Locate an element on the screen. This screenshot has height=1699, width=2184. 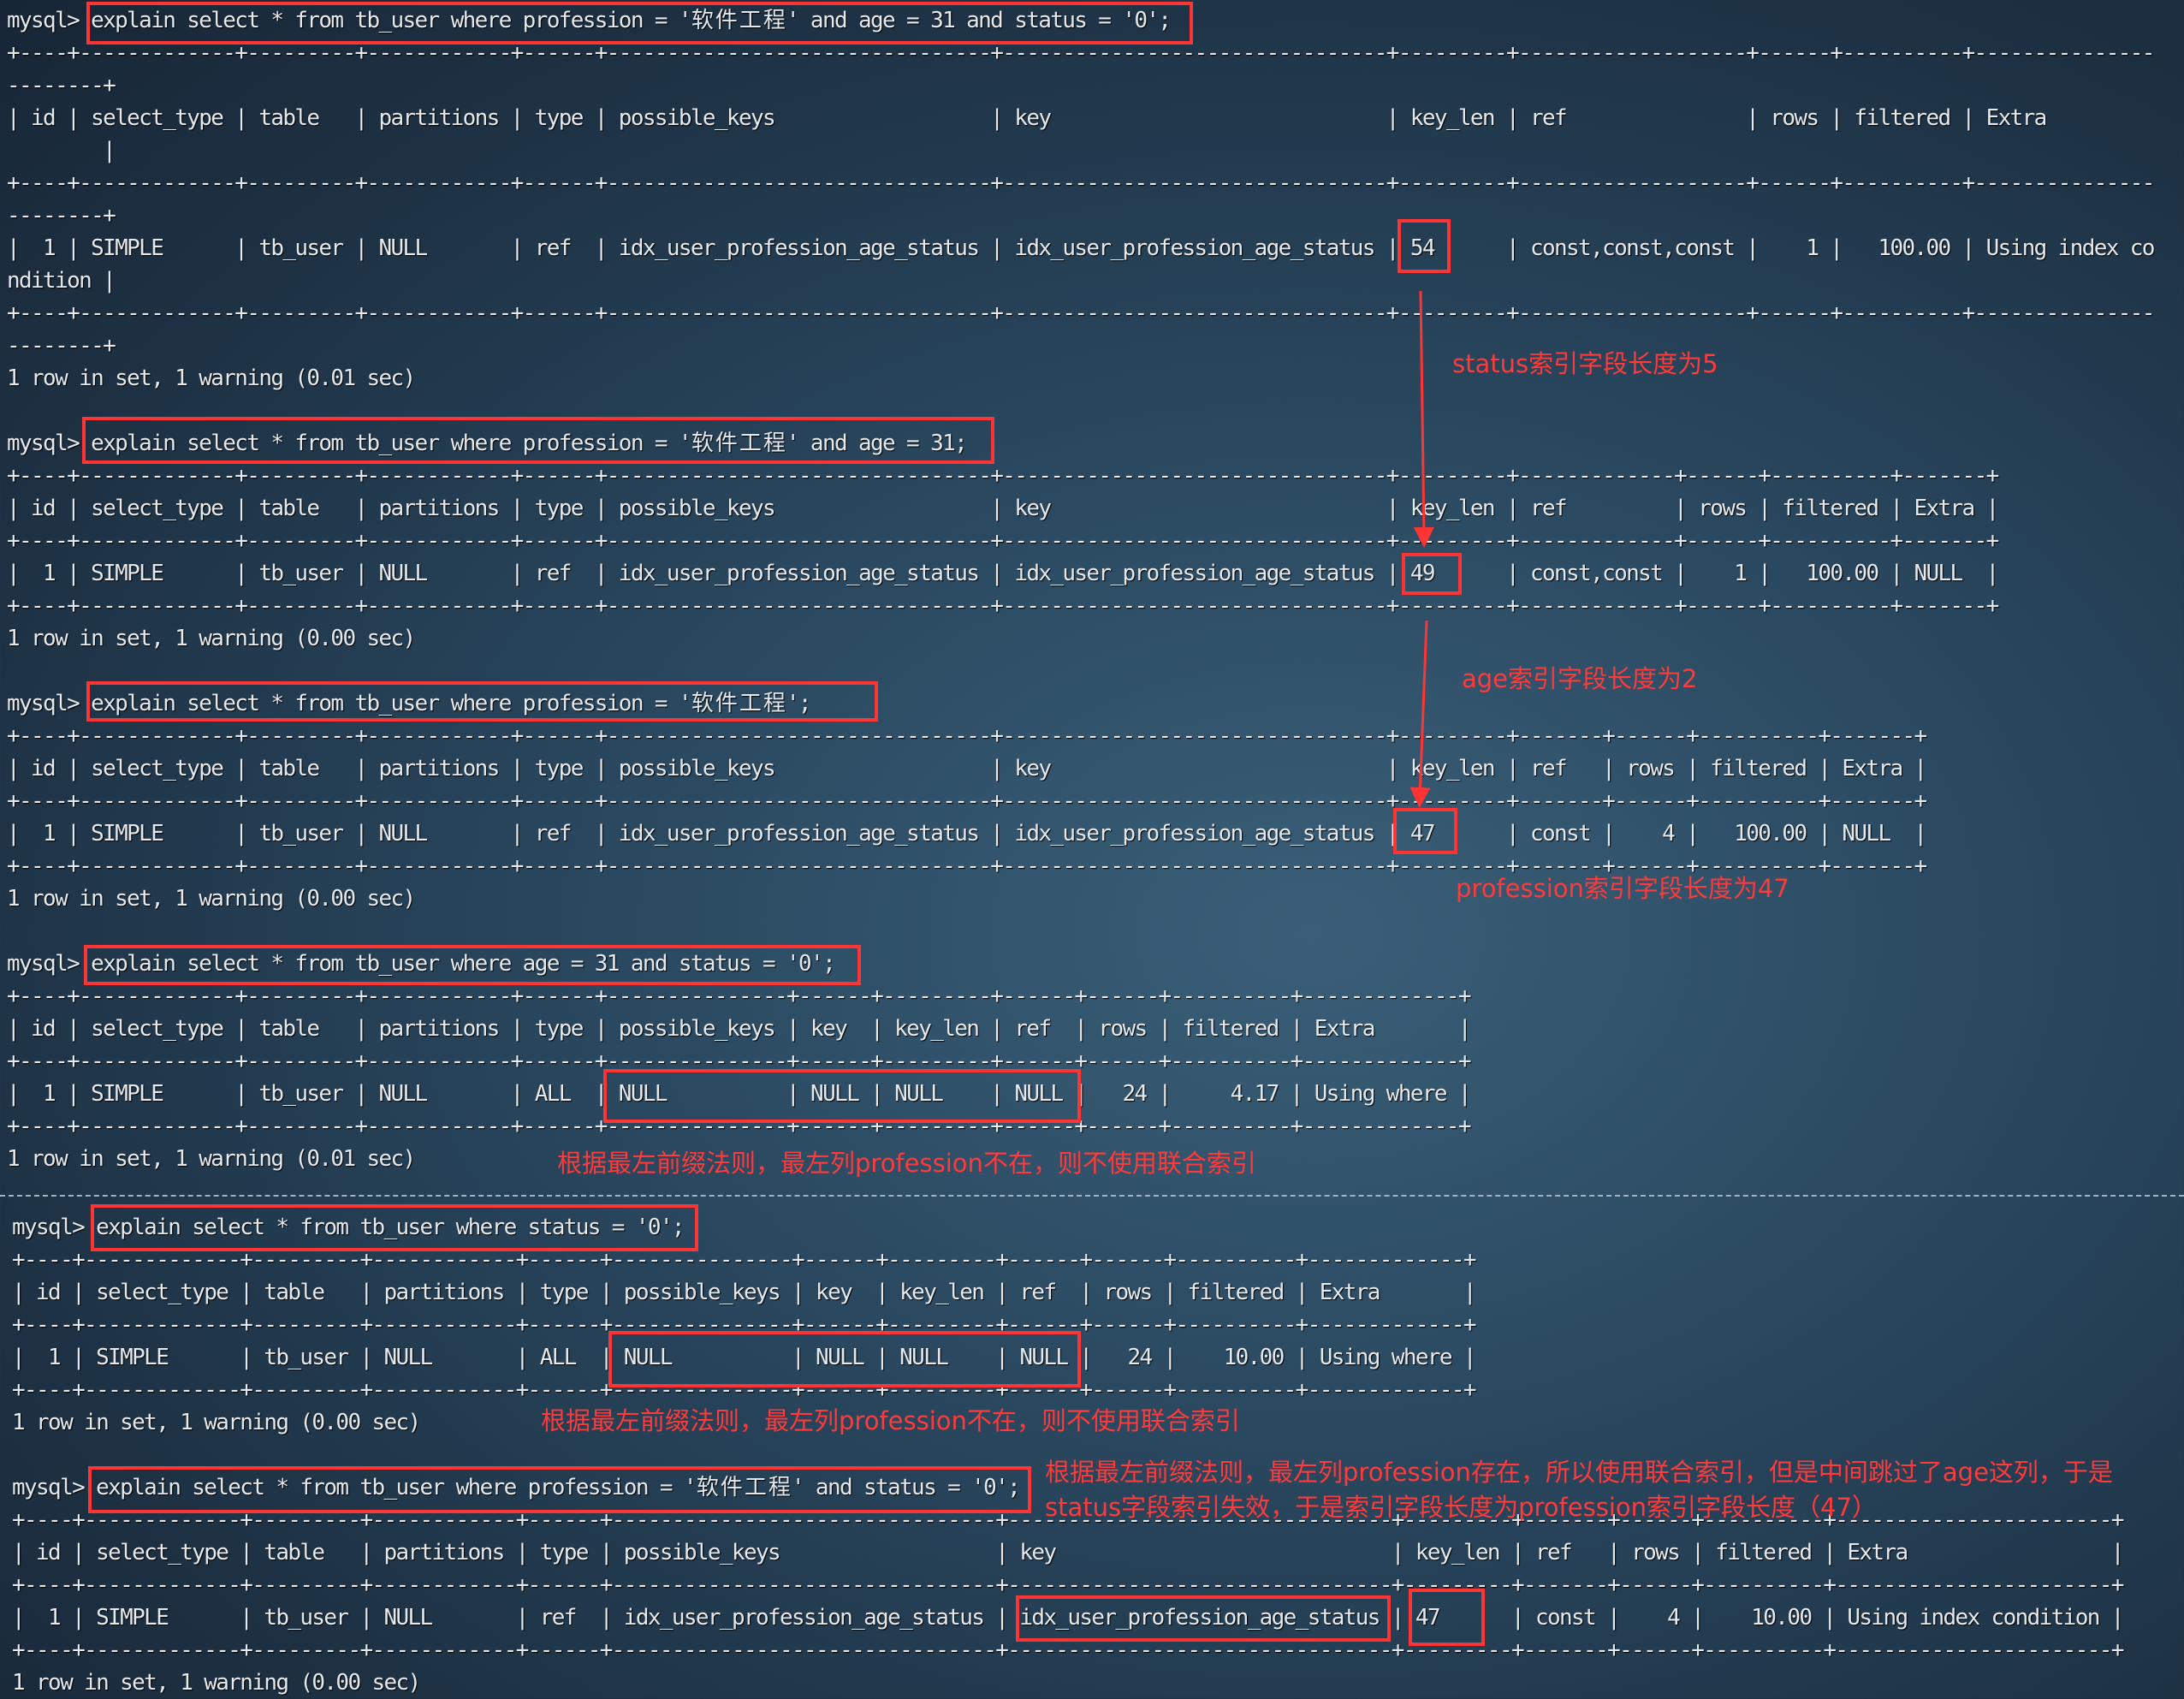
note-no-leftmost-1: 根据最左前缀法则，最左列profession不在，则不使用联合索引 is located at coordinates (907, 1163).